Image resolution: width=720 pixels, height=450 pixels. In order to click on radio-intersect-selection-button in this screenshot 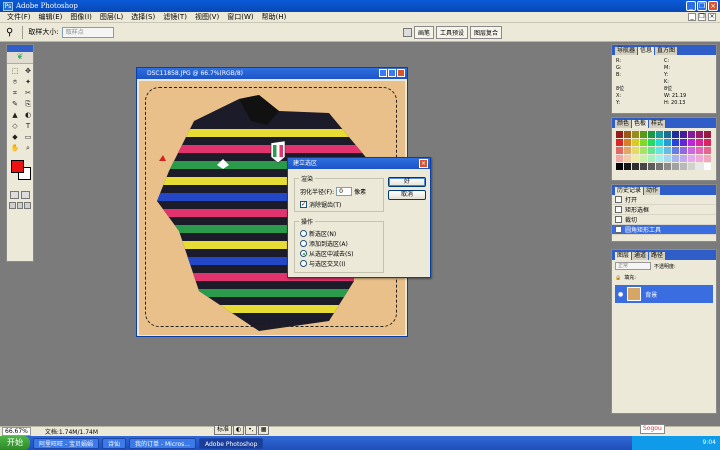, I will do `click(303, 263)`.